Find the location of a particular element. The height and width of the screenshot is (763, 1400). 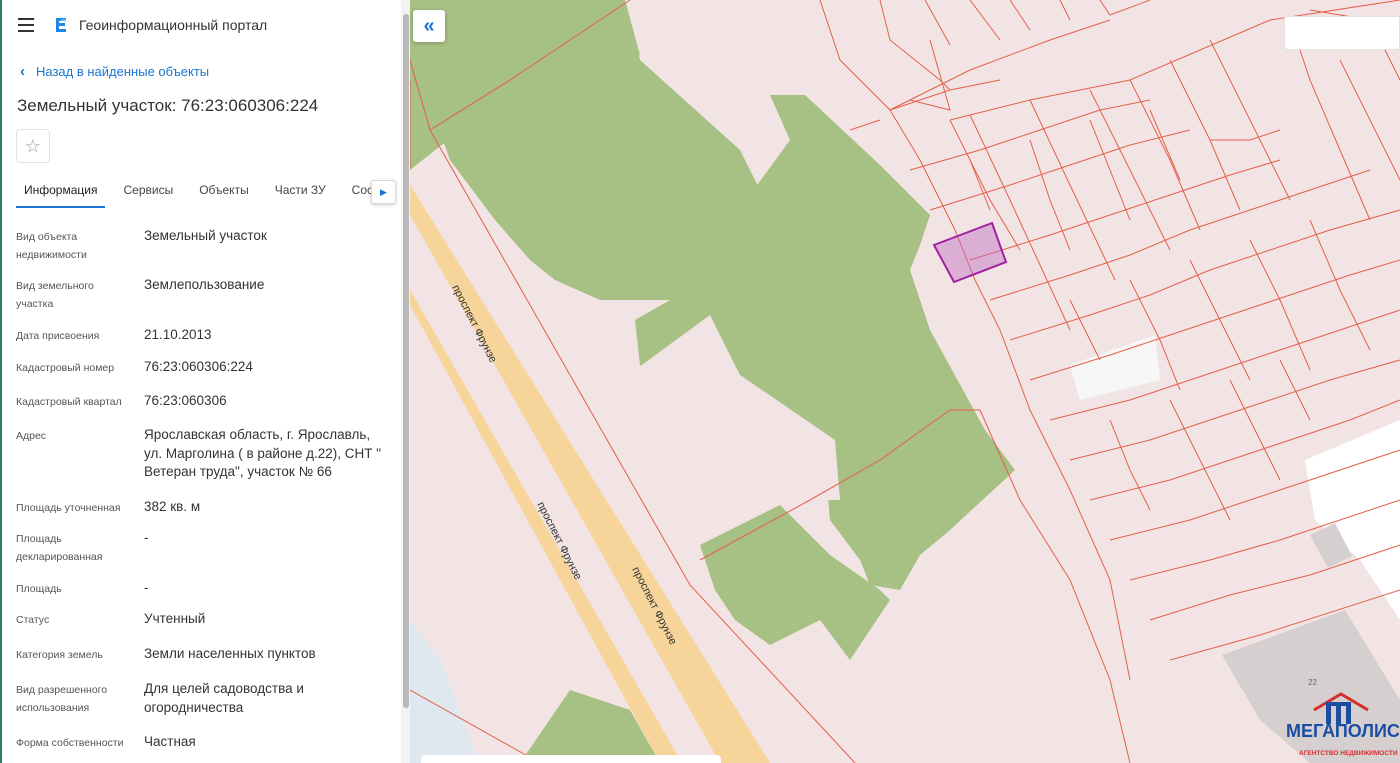

house-number-label: 22 is located at coordinates (1312, 682).